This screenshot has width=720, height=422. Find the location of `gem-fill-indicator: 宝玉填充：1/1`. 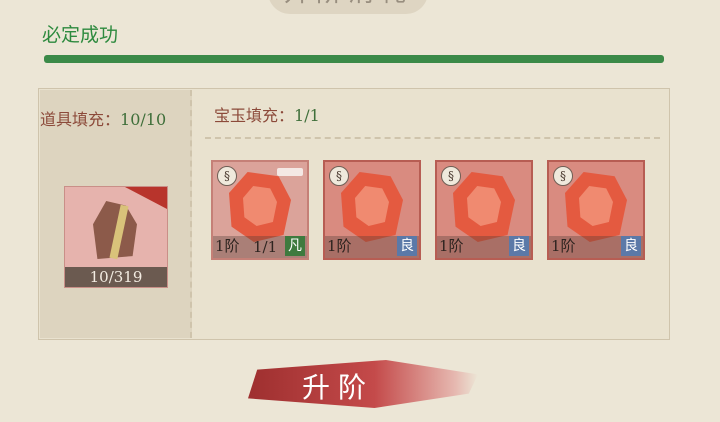

gem-fill-indicator: 宝玉填充：1/1 is located at coordinates (267, 114).